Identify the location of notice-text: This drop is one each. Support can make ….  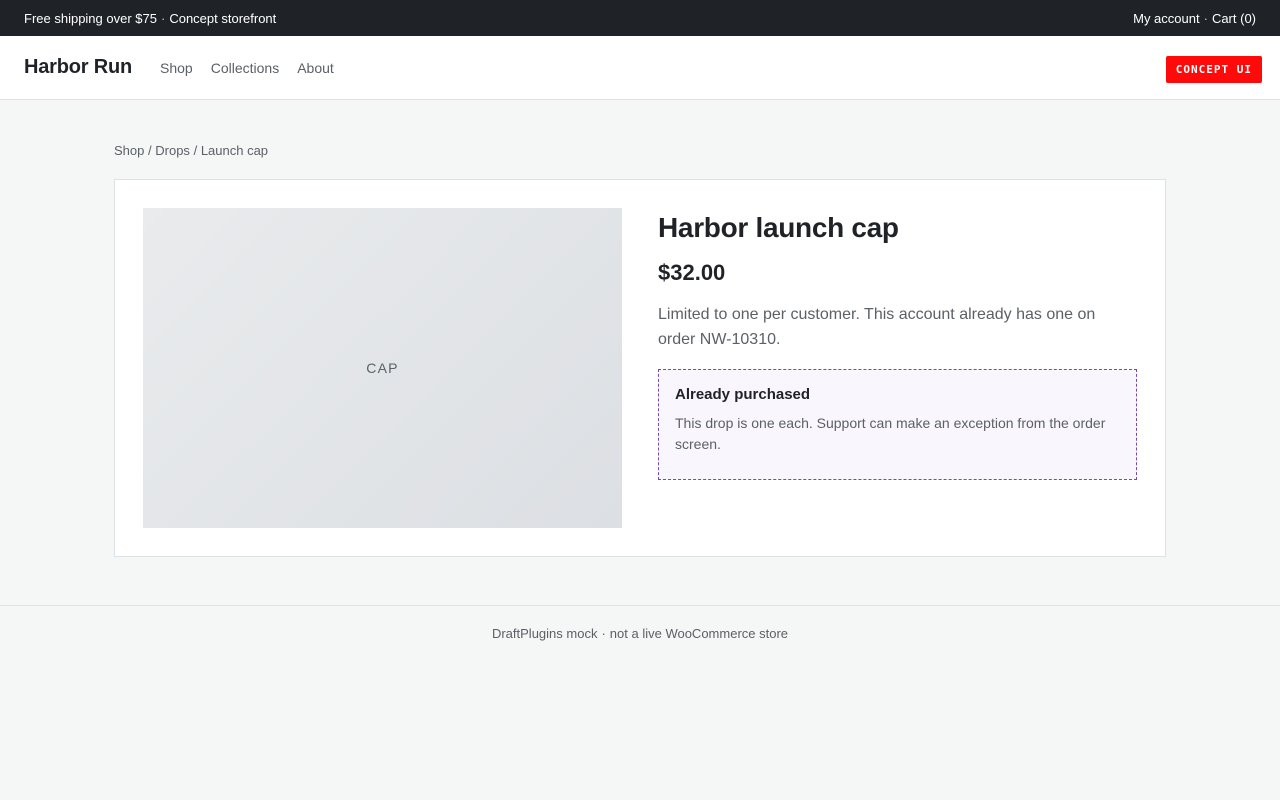
(890, 433).